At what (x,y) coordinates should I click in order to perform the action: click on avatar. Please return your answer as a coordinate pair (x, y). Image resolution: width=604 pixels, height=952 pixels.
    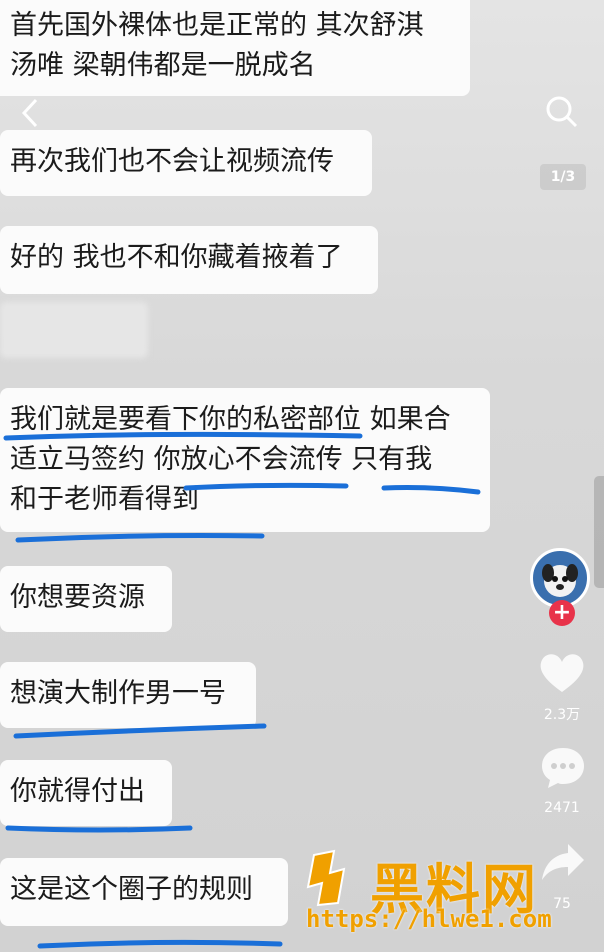
    Looking at the image, I should click on (560, 578).